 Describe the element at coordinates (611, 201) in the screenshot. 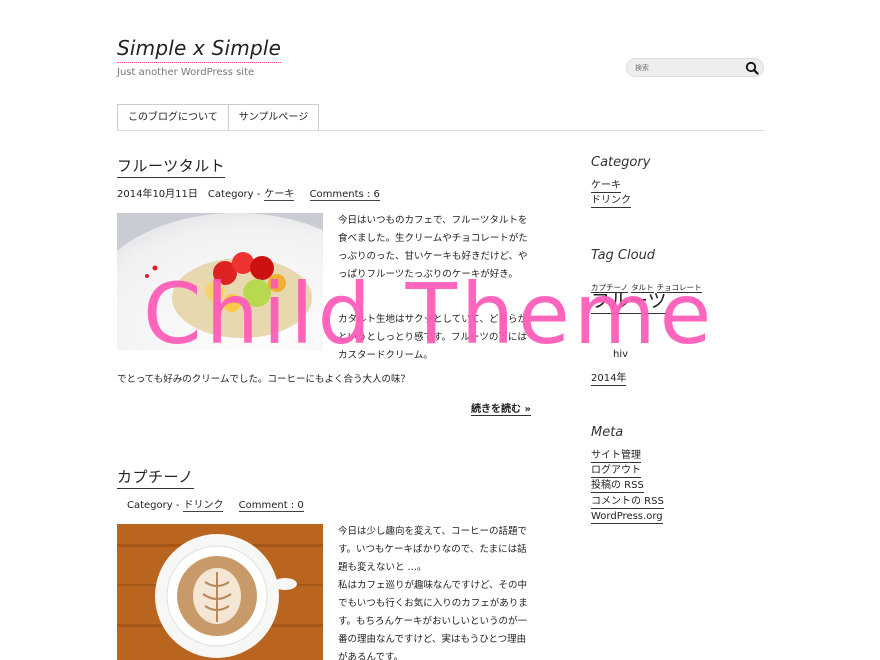

I see `sidebar-category-drink: ドリンク` at that location.